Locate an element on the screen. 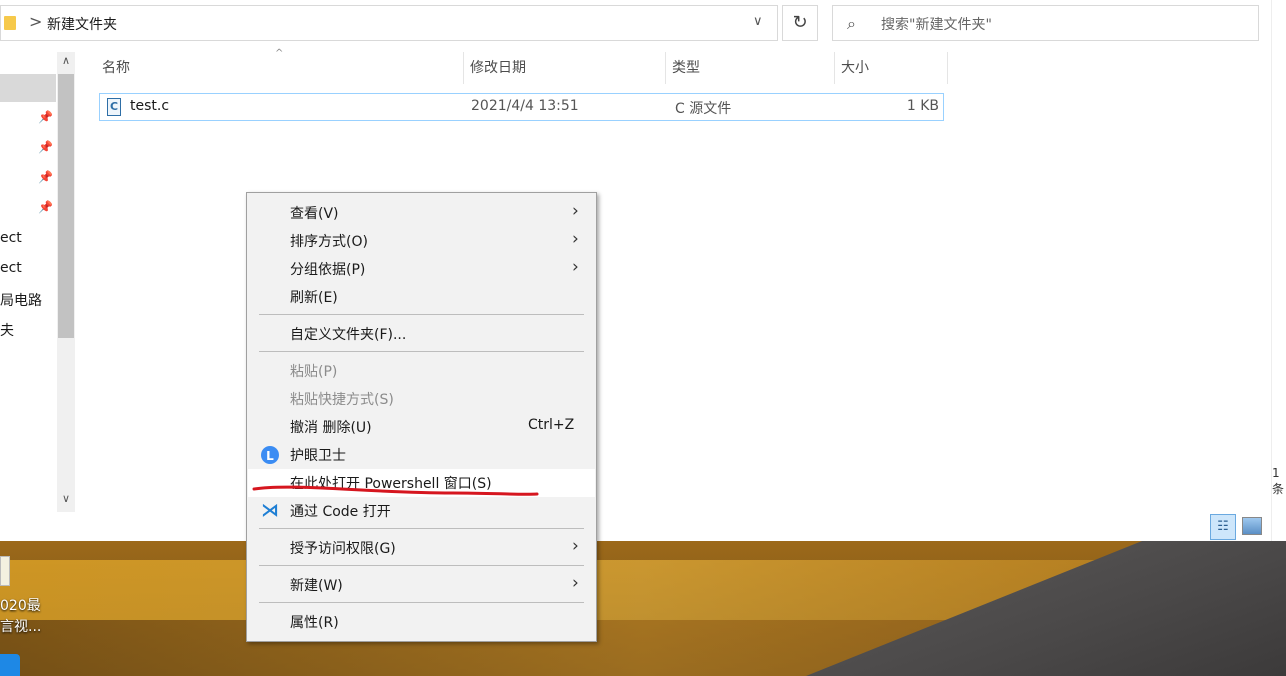 The image size is (1286, 676). search-icon: ⌕ is located at coordinates (851, 23).